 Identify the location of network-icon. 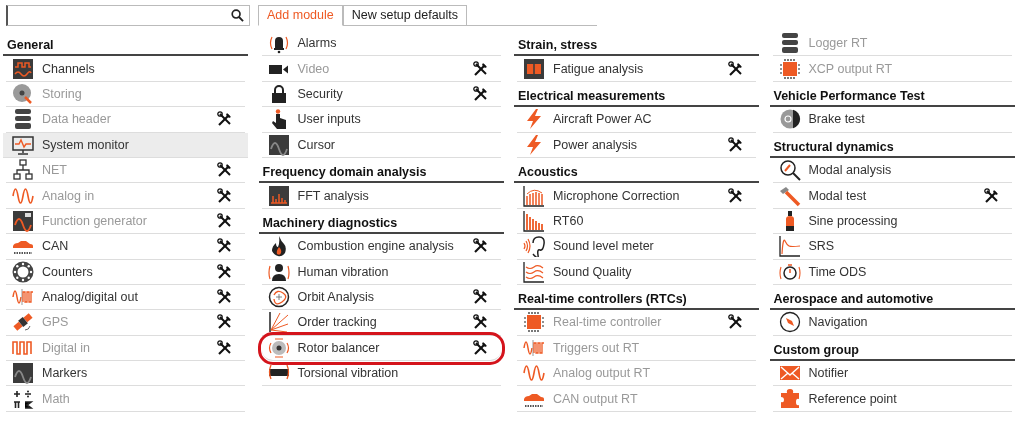
(23, 170).